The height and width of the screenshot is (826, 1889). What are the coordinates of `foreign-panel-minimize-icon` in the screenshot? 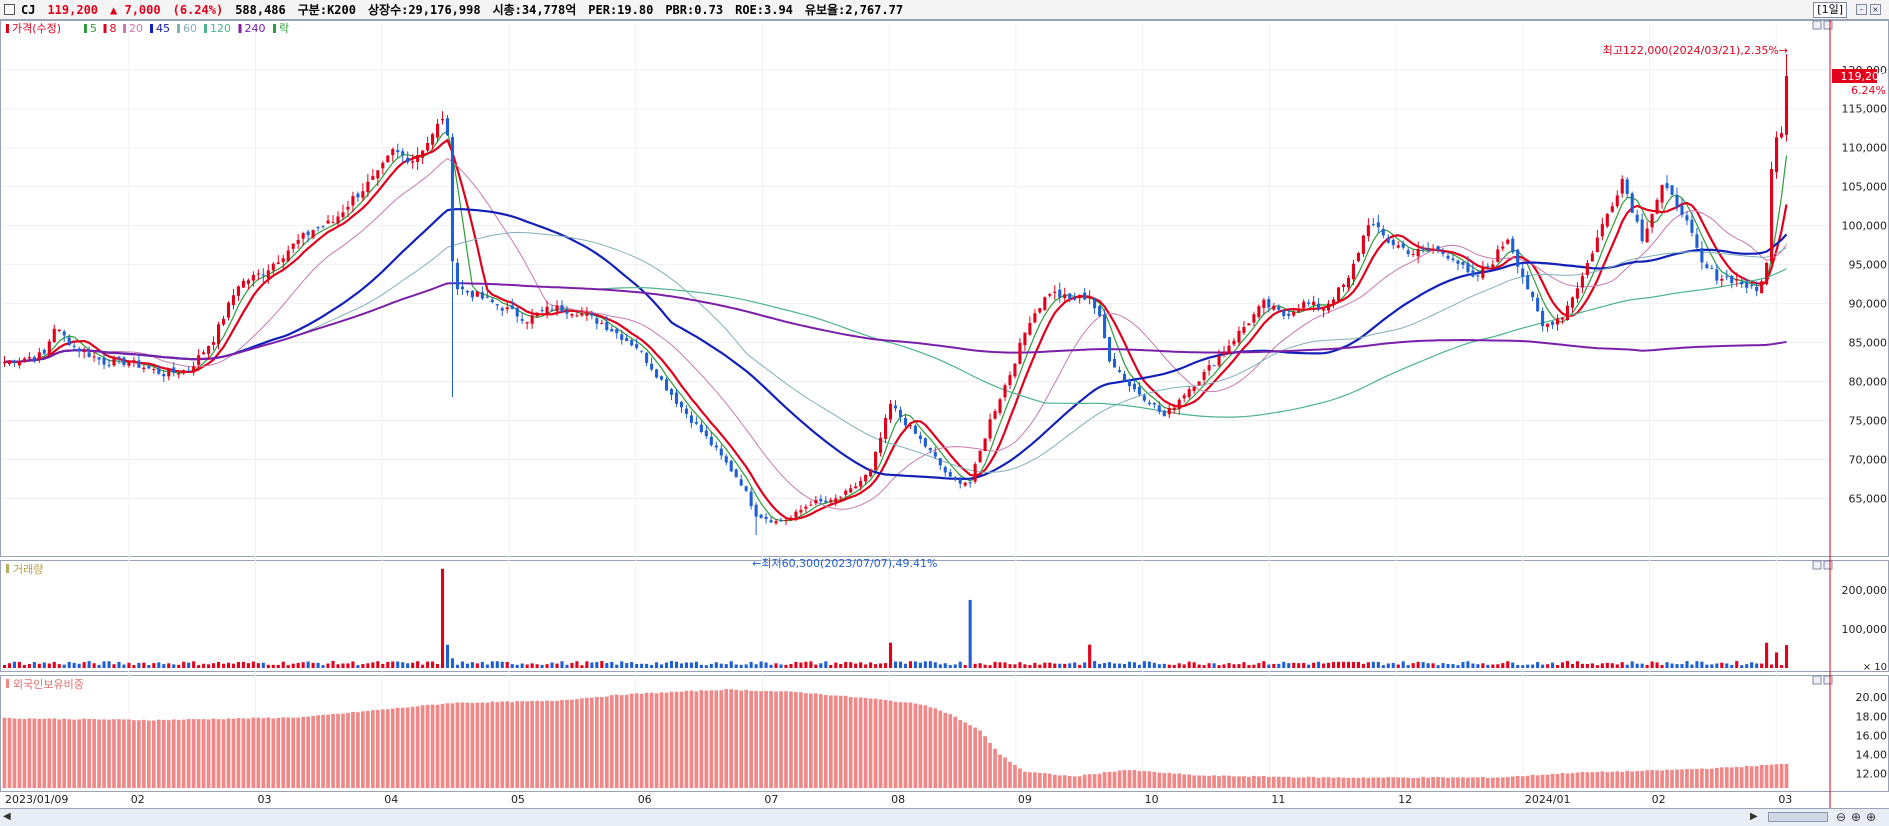 It's located at (1817, 680).